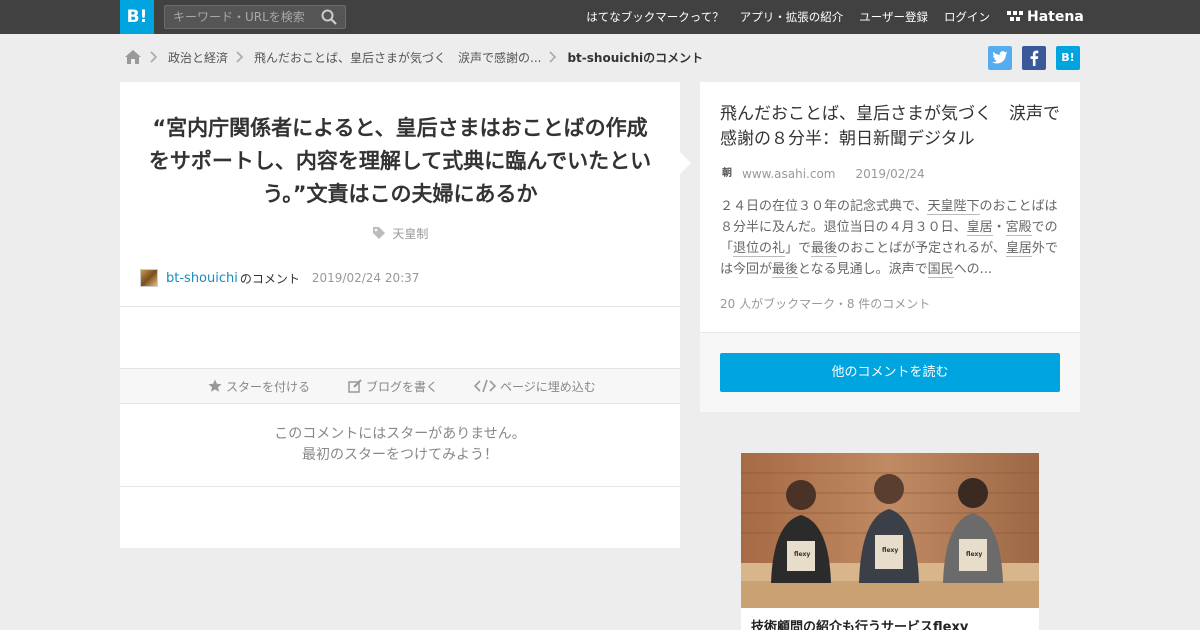 The image size is (1200, 630). What do you see at coordinates (137, 17) in the screenshot?
I see `hatena-bookmark-logo: B!` at bounding box center [137, 17].